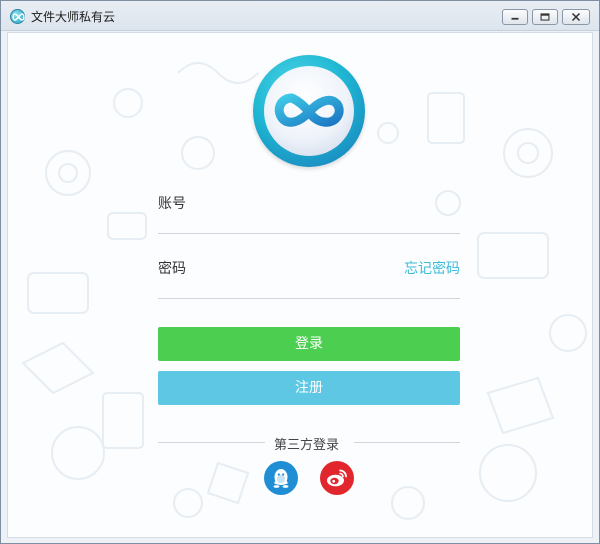 The image size is (600, 544). I want to click on minimize-button, so click(515, 17).